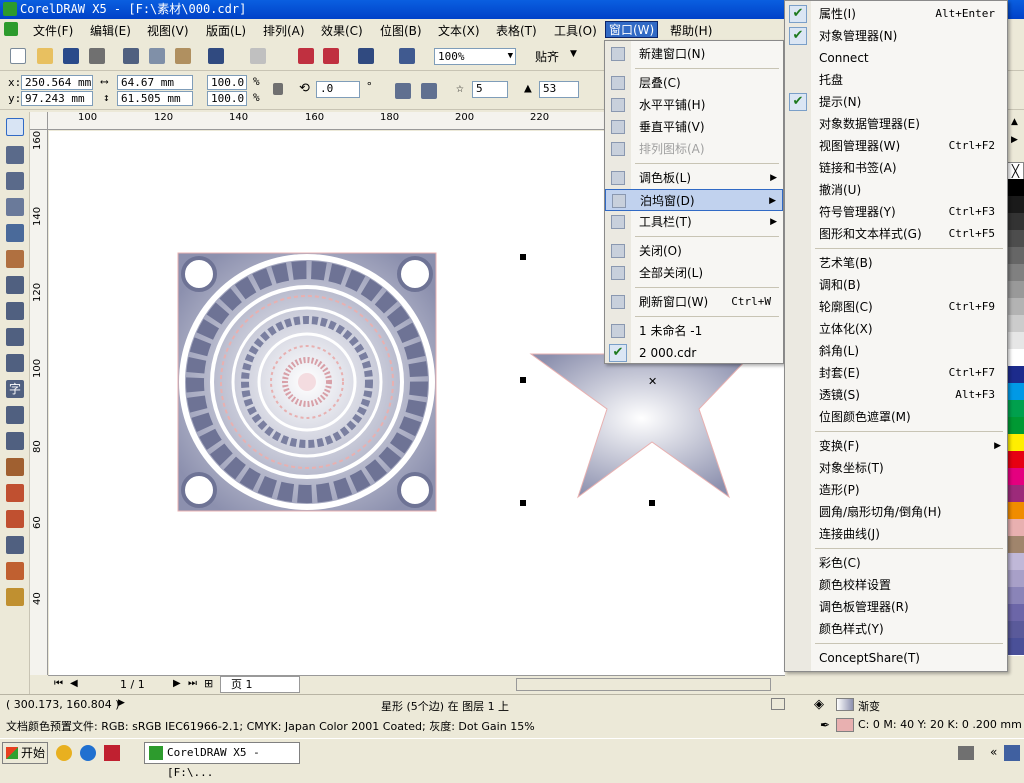 This screenshot has height=783, width=1024. What do you see at coordinates (208, 683) in the screenshot?
I see `add-page-icon: ⊞` at bounding box center [208, 683].